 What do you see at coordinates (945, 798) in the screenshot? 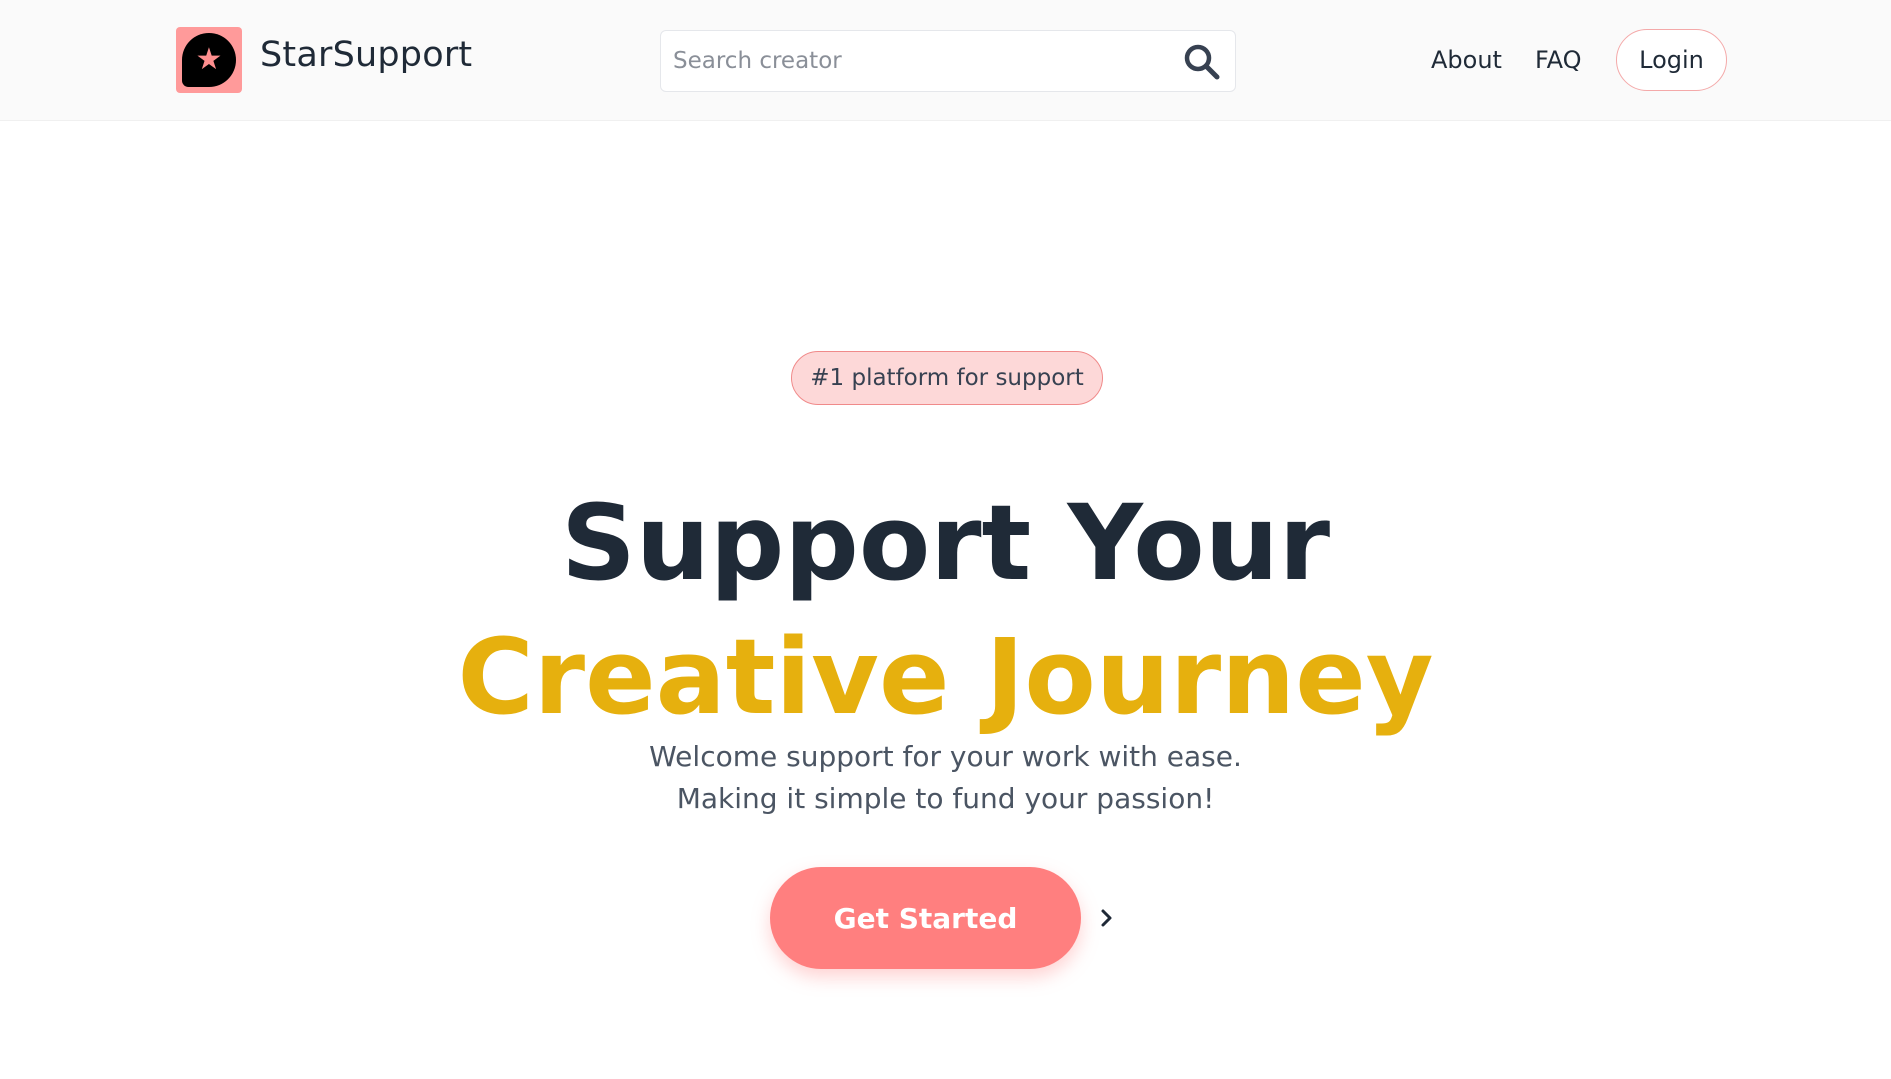
I see `hero-subtitle-line2: Making it simple to fund your passion!` at bounding box center [945, 798].